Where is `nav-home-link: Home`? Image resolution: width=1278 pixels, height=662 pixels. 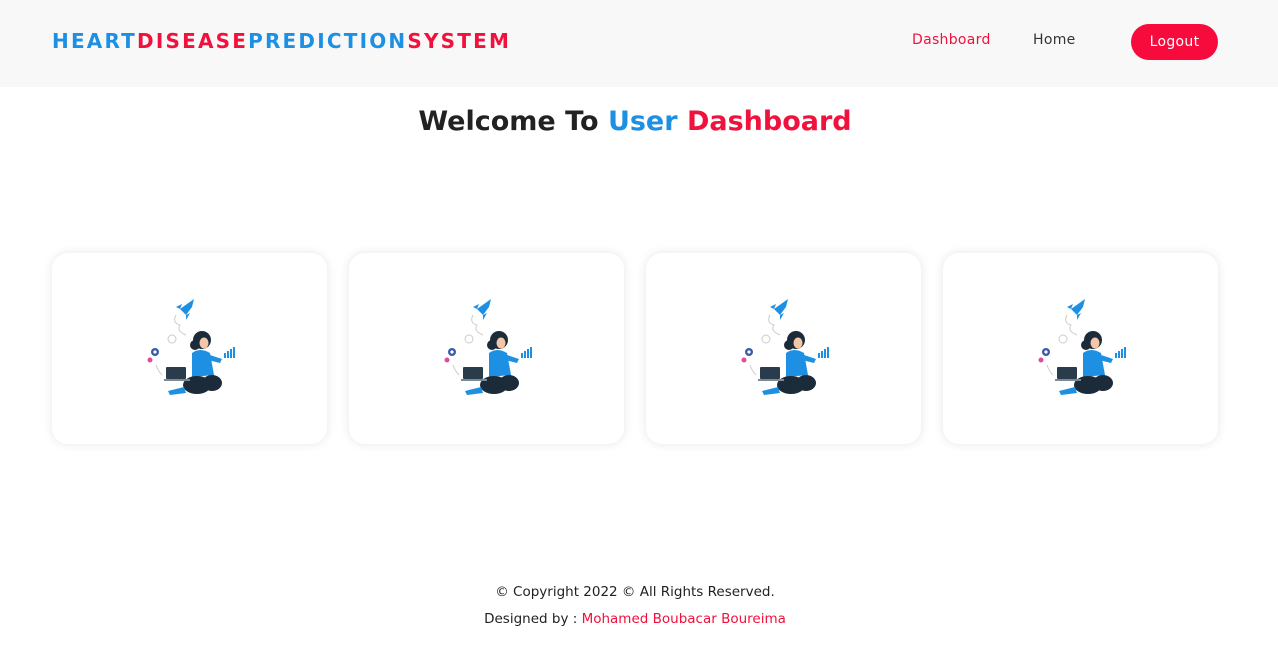
nav-home-link: Home is located at coordinates (1054, 40).